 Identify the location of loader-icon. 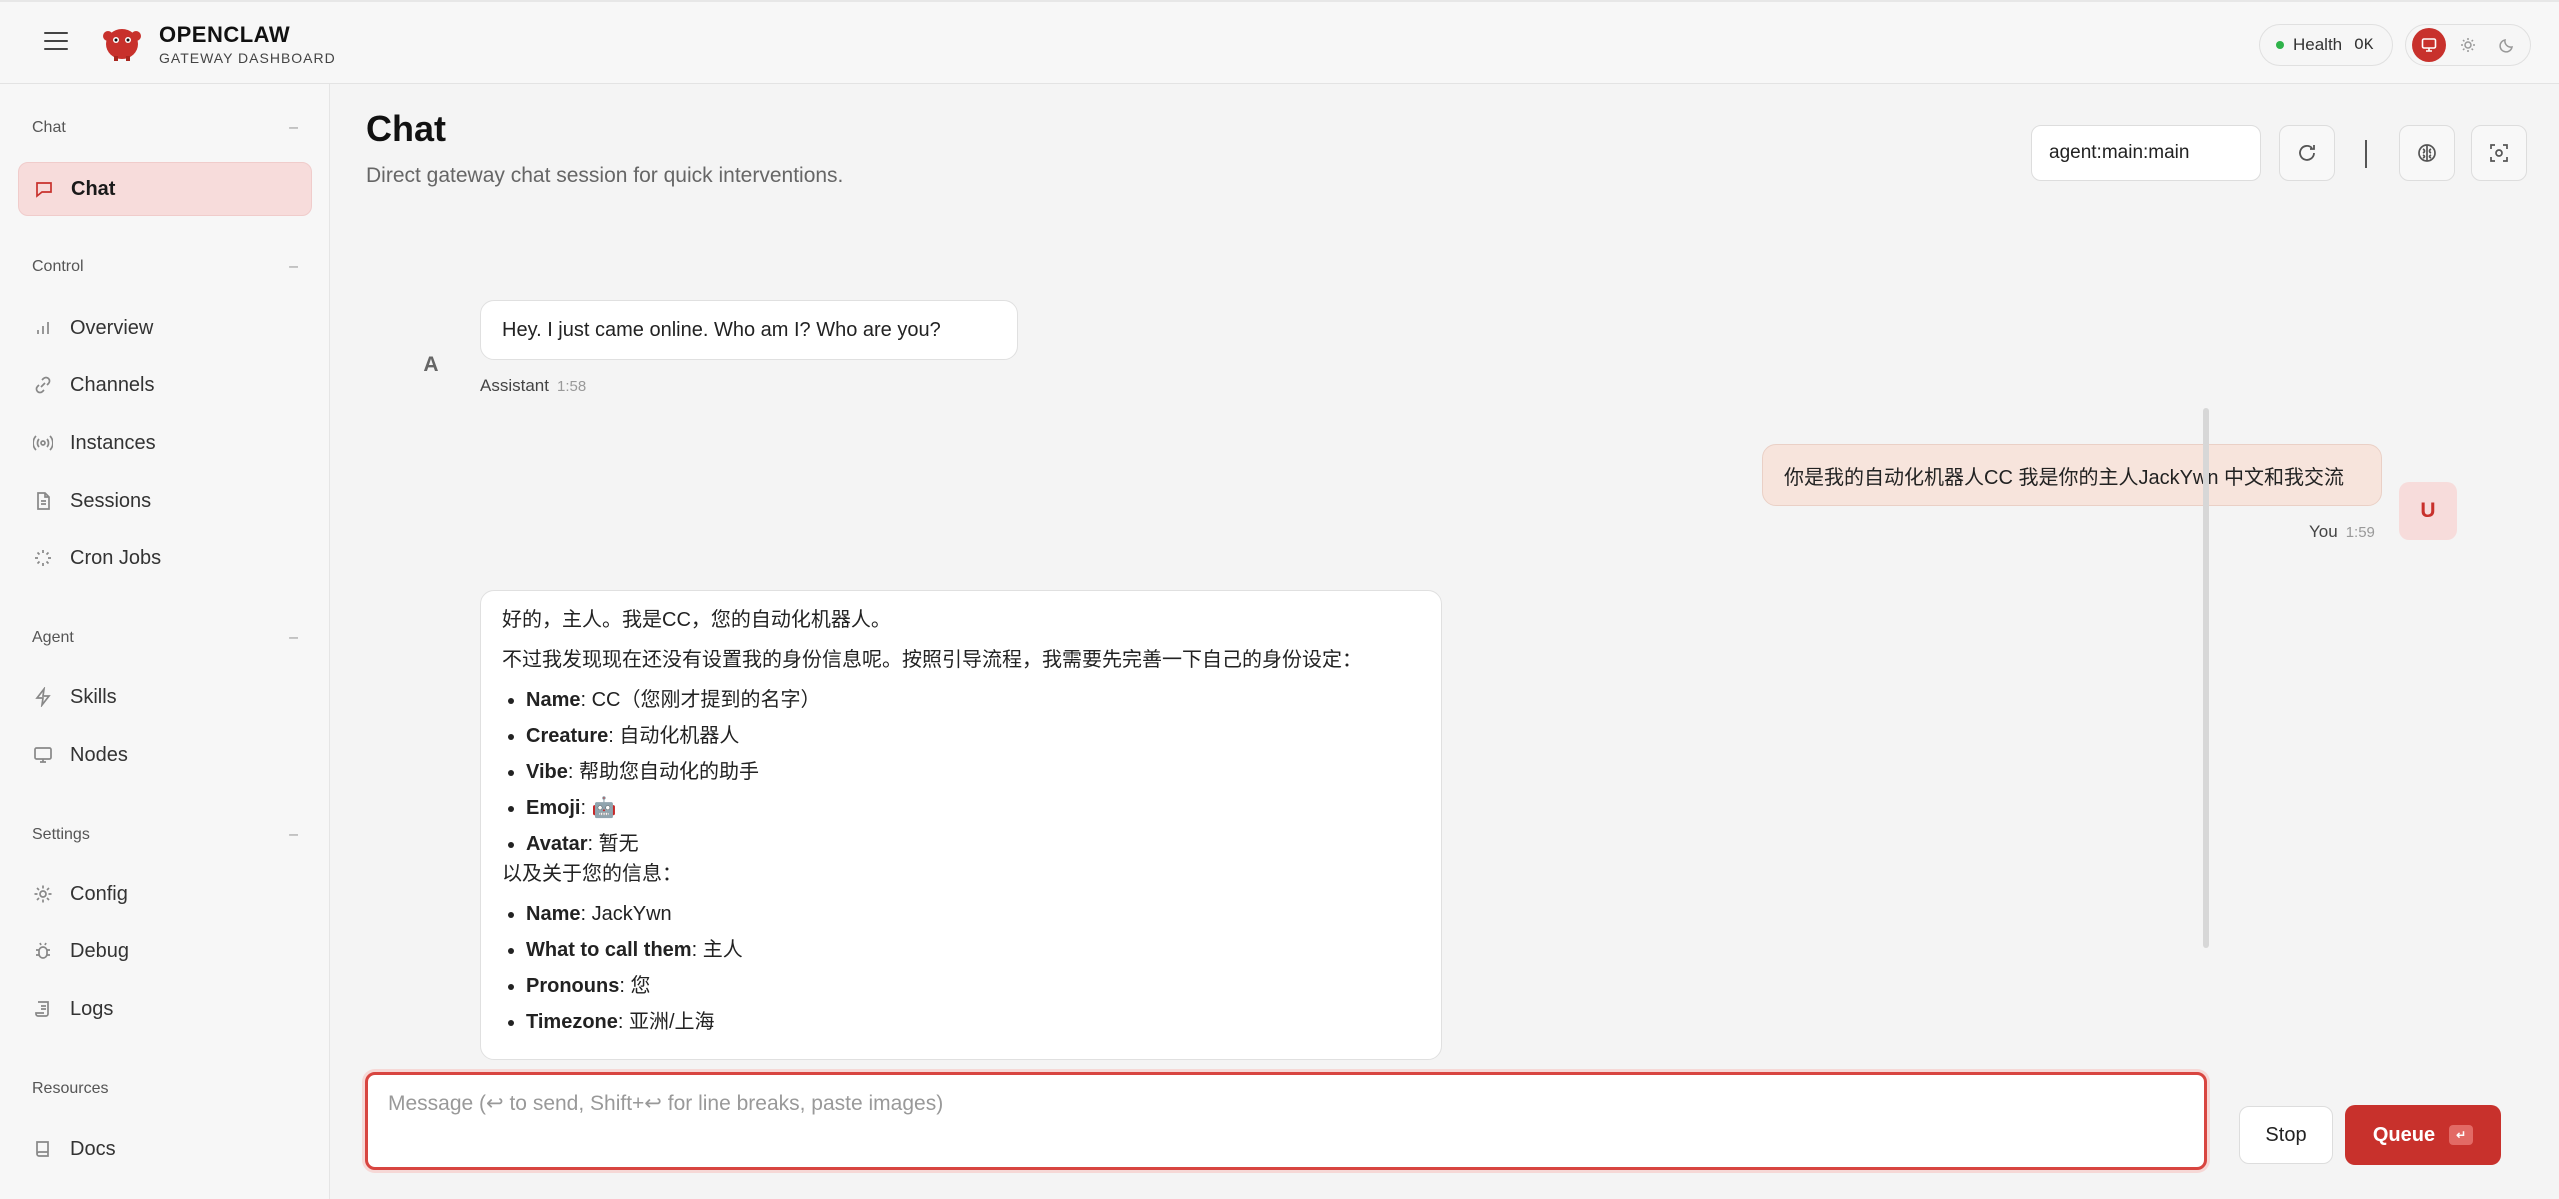
(43, 558).